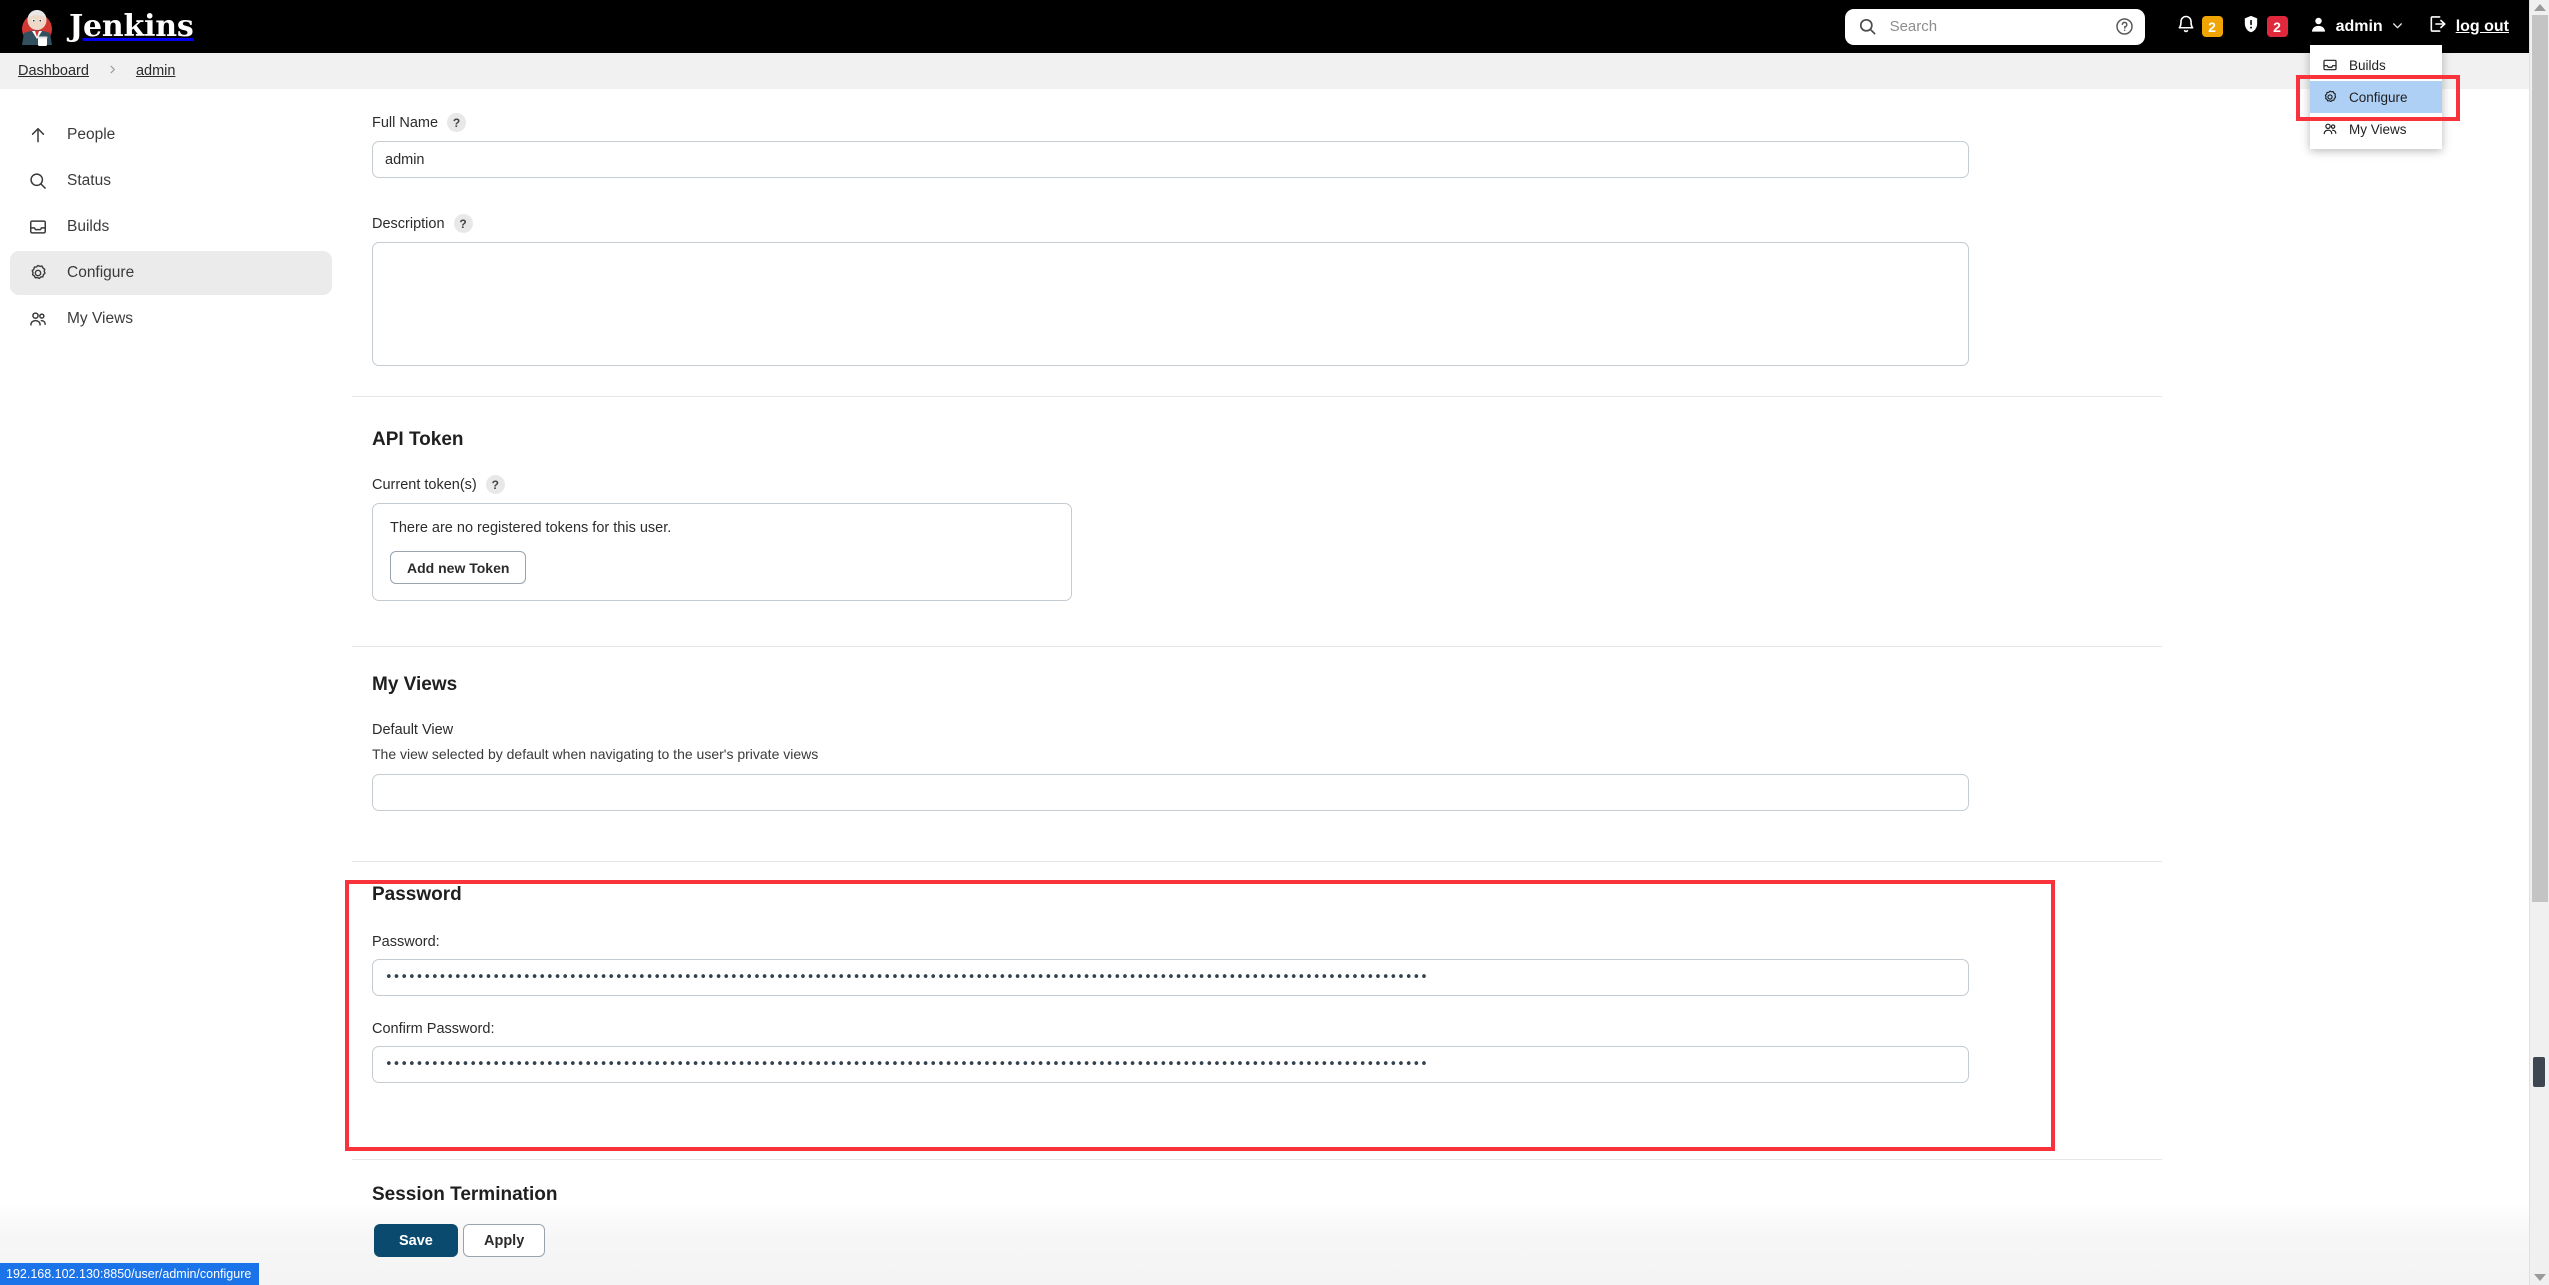  I want to click on apply-button: Apply, so click(504, 1240).